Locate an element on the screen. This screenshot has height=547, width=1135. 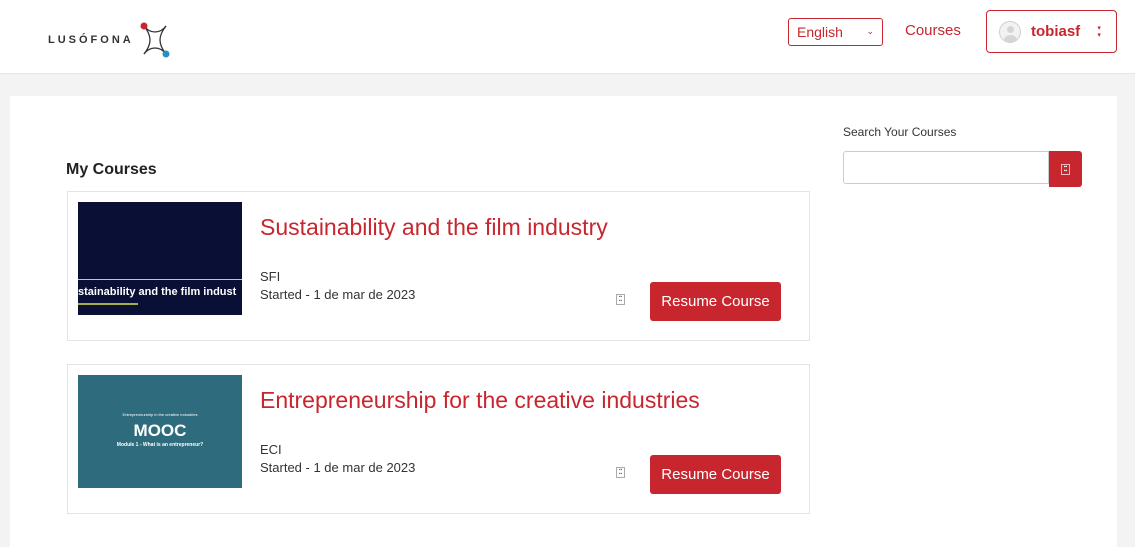
lusofona-logo: LUSÓFONA is located at coordinates (110, 40).